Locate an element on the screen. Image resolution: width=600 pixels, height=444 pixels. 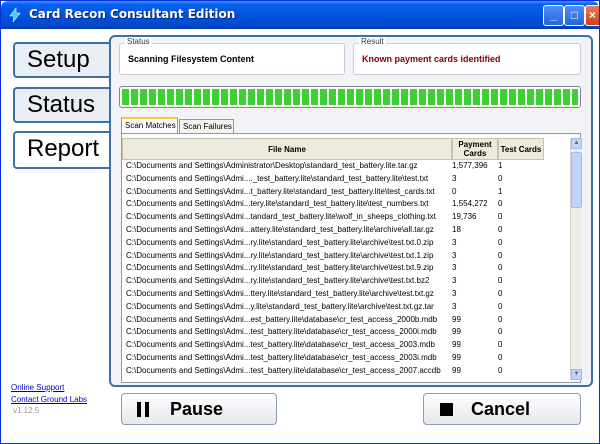
maximize-button: □ is located at coordinates (574, 15).